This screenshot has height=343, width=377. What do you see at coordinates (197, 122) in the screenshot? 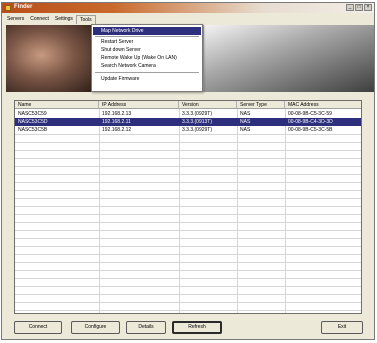
I see `cell-version: 3.3.3.(0913T)` at bounding box center [197, 122].